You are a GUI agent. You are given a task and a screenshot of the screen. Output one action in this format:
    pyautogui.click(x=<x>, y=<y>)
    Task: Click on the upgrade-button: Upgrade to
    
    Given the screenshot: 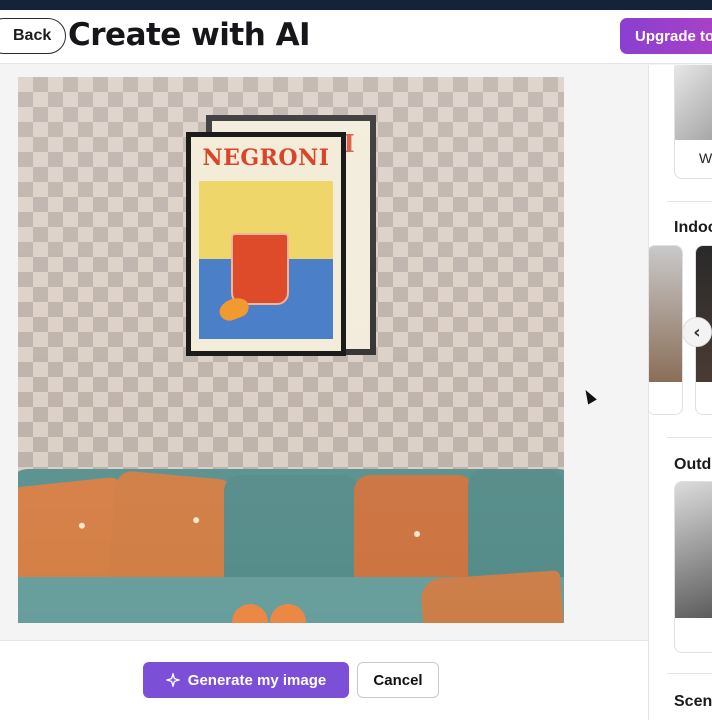 What is the action you would take?
    pyautogui.click(x=666, y=36)
    